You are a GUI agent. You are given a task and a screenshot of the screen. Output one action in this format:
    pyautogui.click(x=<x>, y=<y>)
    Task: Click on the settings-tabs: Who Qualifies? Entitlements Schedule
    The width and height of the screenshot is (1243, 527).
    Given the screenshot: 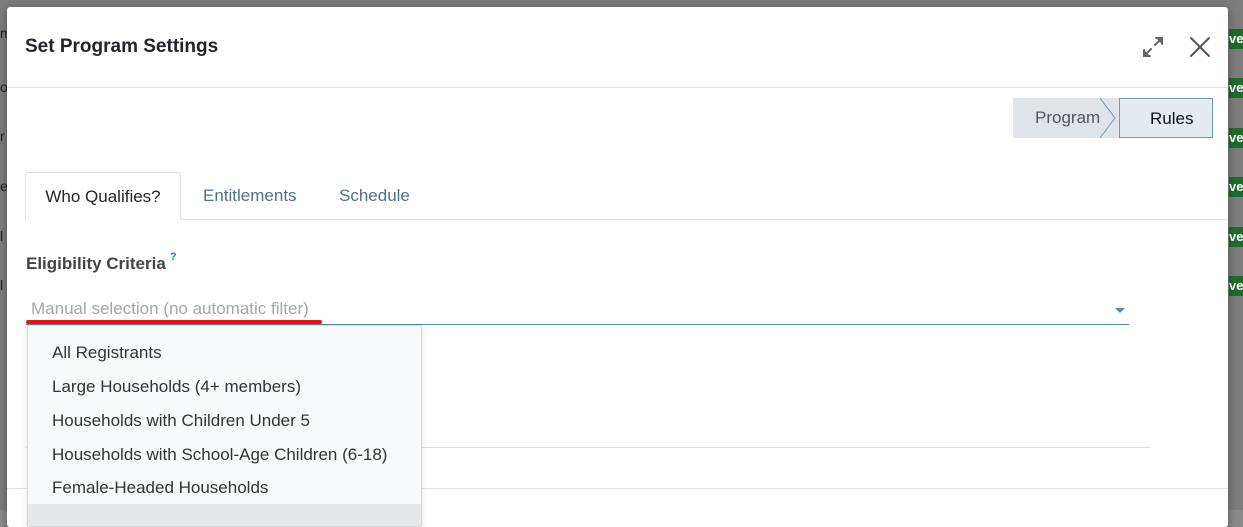 What is the action you would take?
    pyautogui.click(x=626, y=196)
    